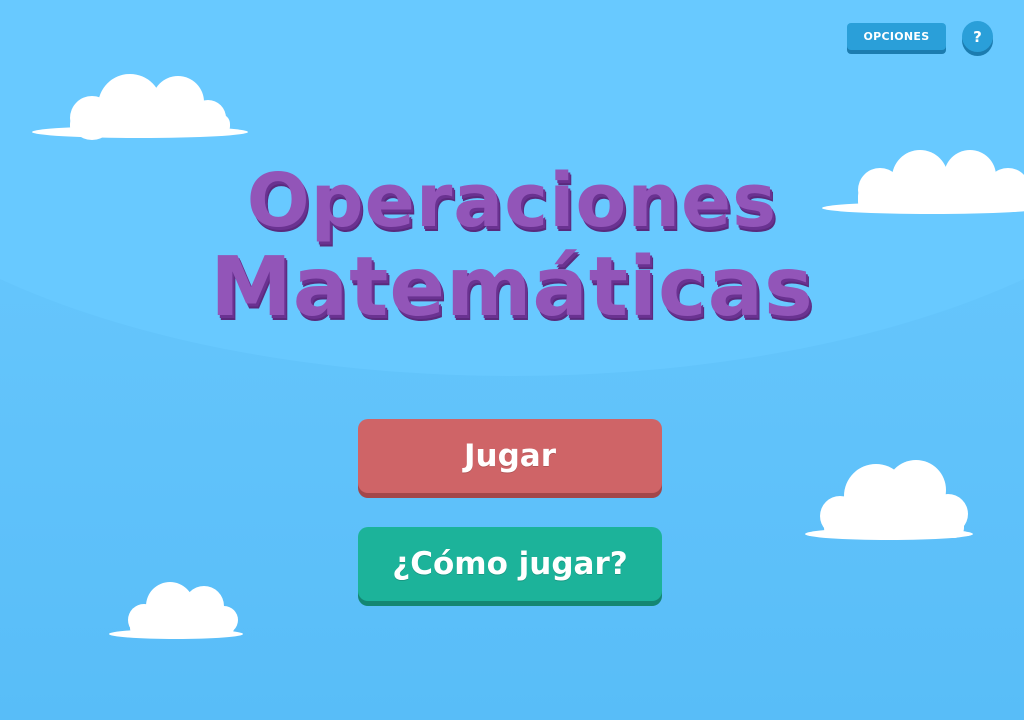 Image resolution: width=1024 pixels, height=720 pixels. What do you see at coordinates (140, 107) in the screenshot?
I see `cloud-top-left` at bounding box center [140, 107].